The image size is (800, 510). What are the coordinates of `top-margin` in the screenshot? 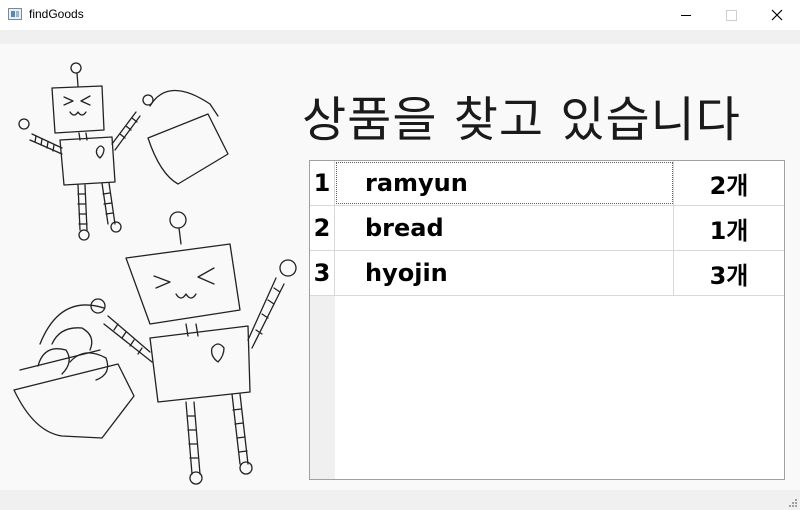 It's located at (400, 37).